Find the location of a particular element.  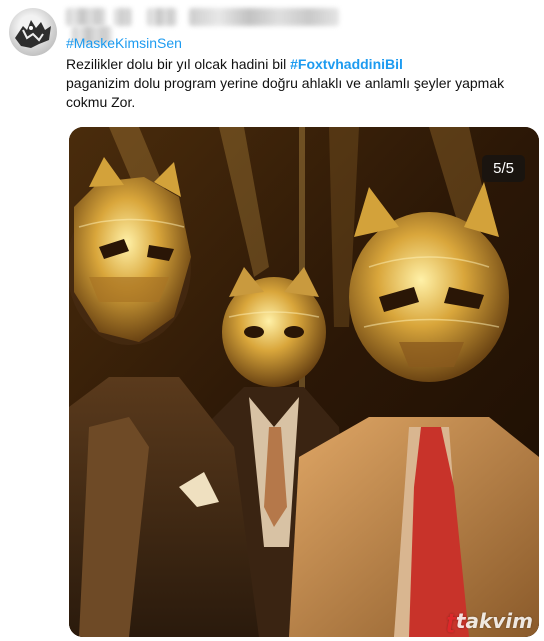

user-header-blurred is located at coordinates (226, 26).